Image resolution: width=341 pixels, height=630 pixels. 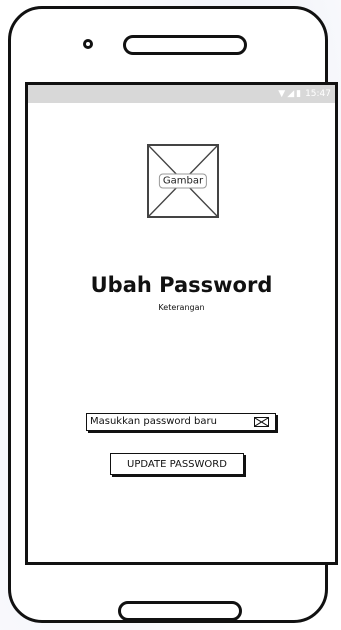 What do you see at coordinates (261, 422) in the screenshot?
I see `mail-icon` at bounding box center [261, 422].